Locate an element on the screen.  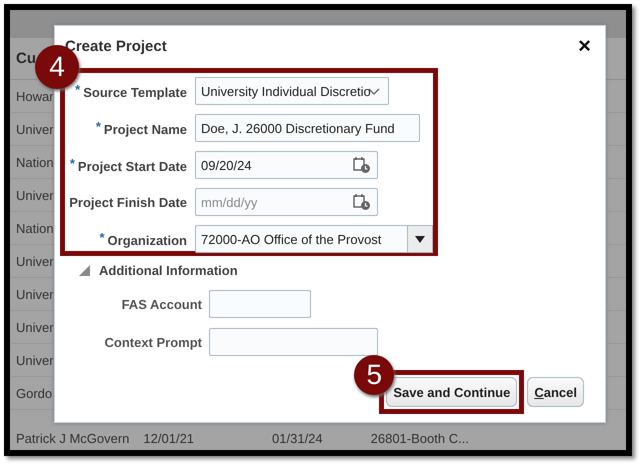
table-cell: Gordo is located at coordinates (34, 393).